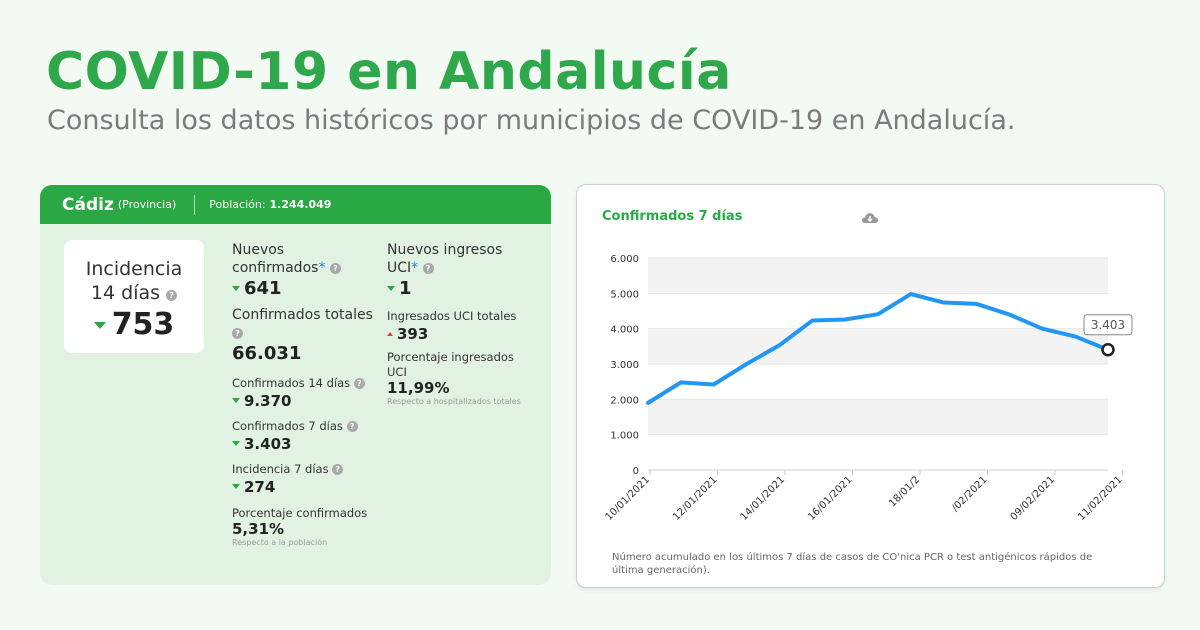 The image size is (1200, 630). Describe the element at coordinates (268, 401) in the screenshot. I see `confirmed-14-value: 9.370` at that location.